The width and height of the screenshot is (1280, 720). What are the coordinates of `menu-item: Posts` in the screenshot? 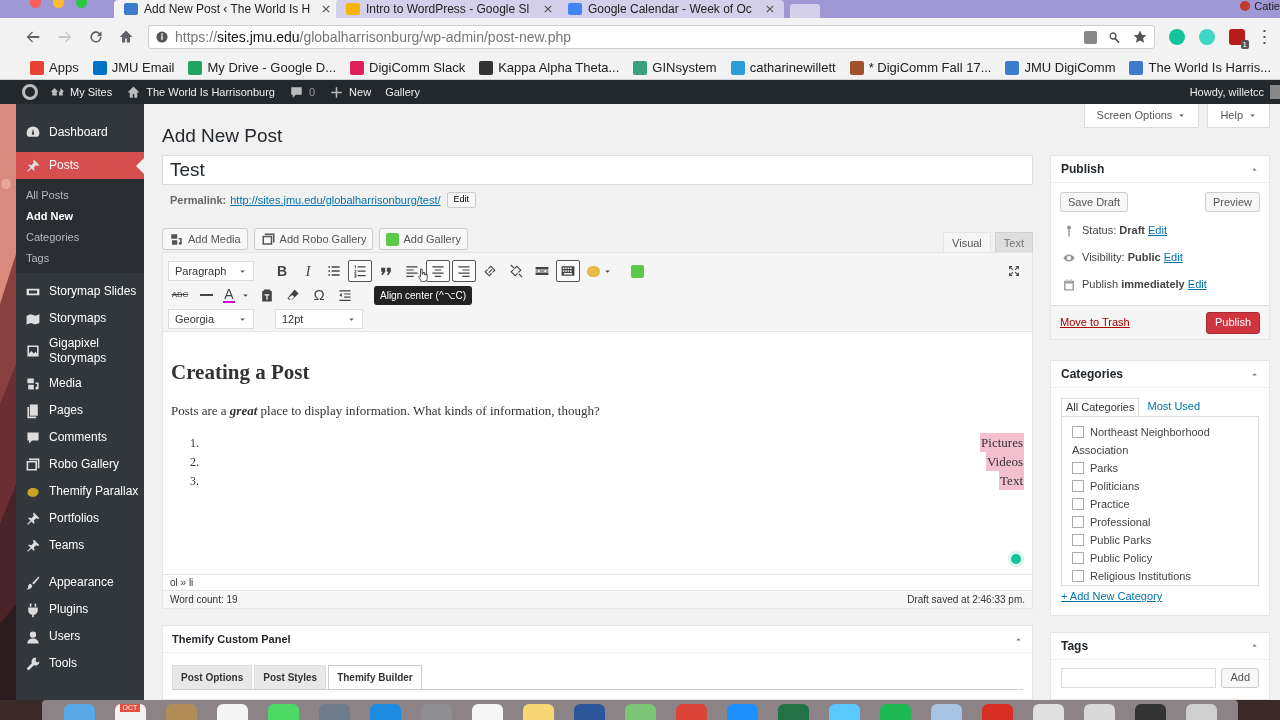 It's located at (80, 165).